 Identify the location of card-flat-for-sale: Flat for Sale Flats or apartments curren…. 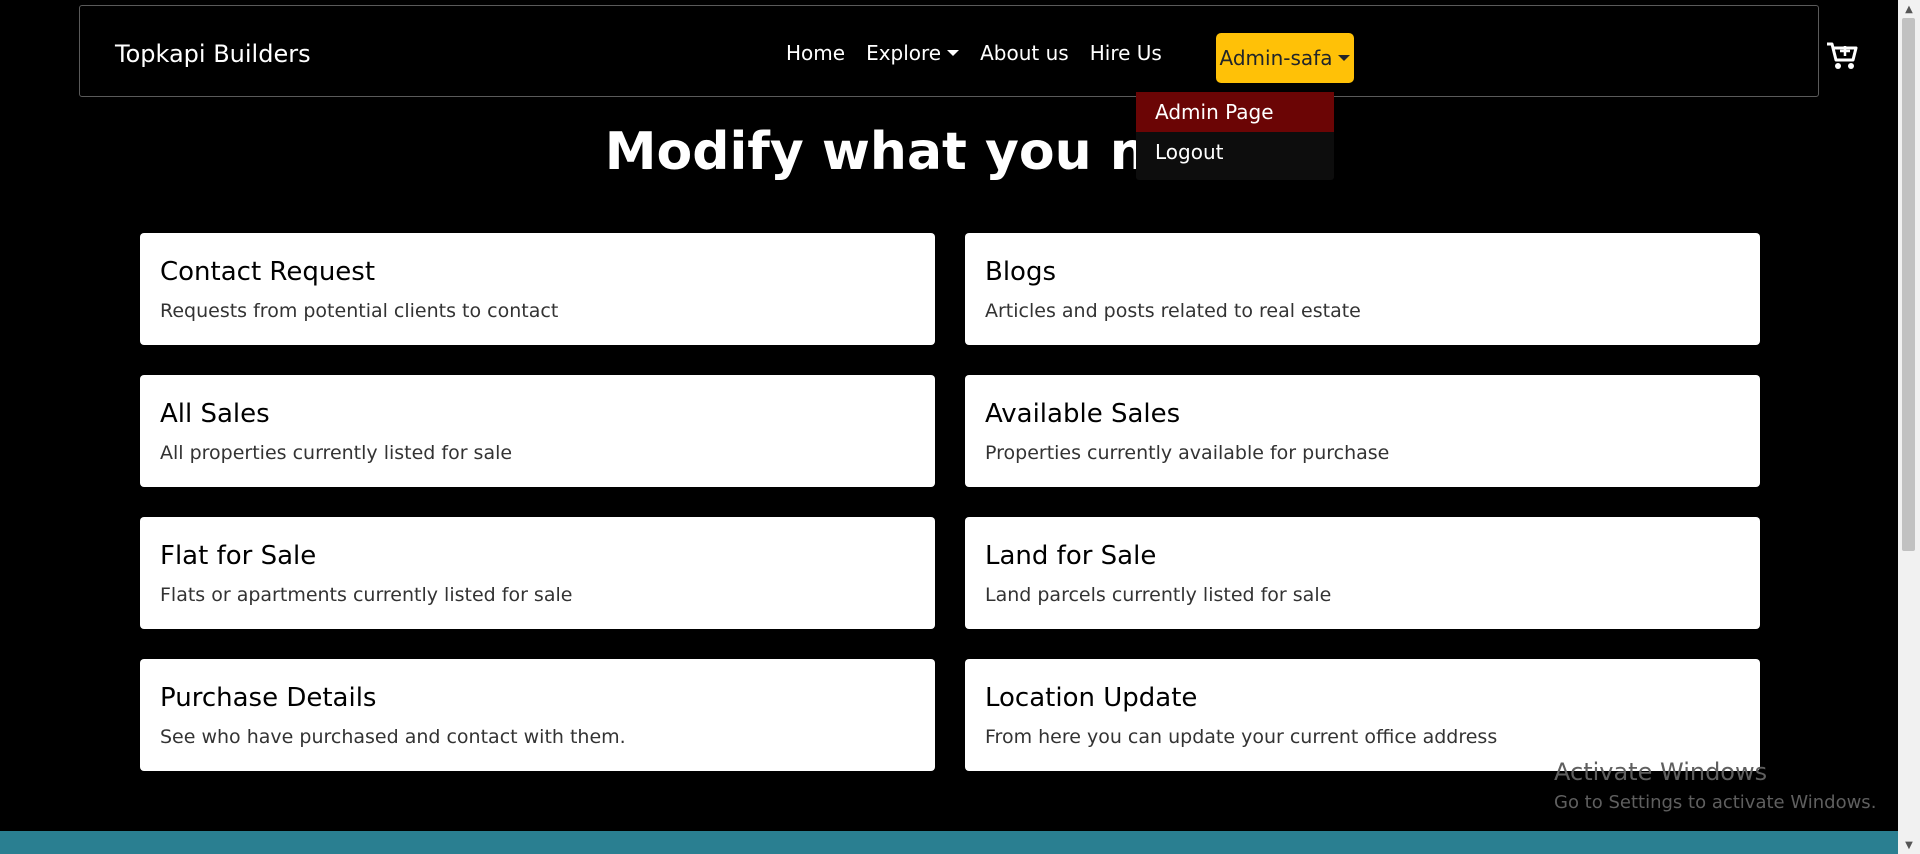
(537, 573).